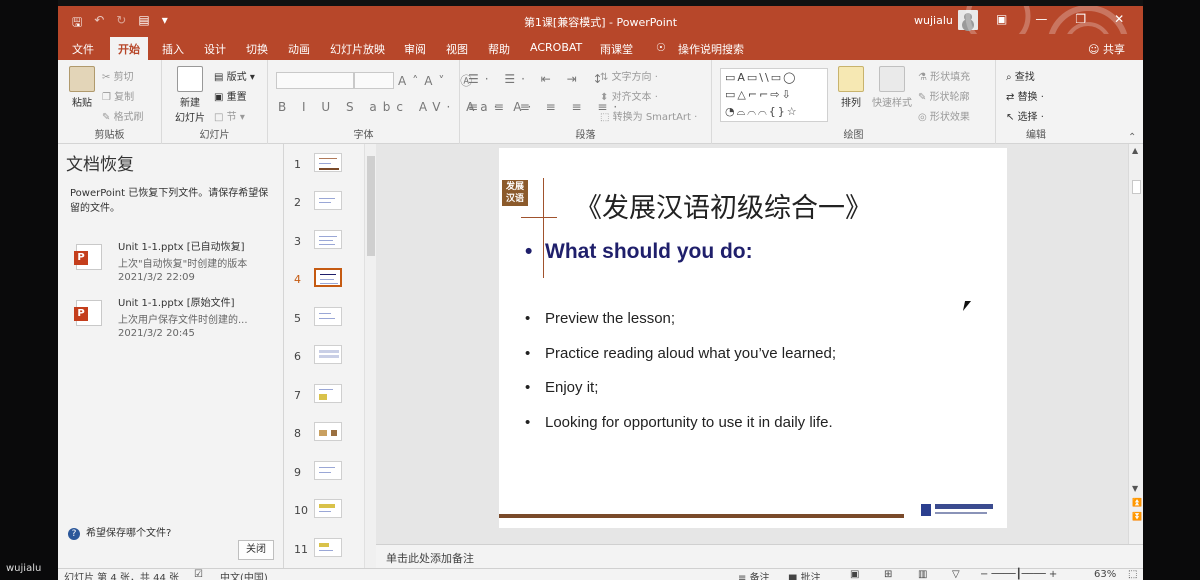 The height and width of the screenshot is (580, 1200). I want to click on section-button: □ 节 ▾, so click(229, 115).